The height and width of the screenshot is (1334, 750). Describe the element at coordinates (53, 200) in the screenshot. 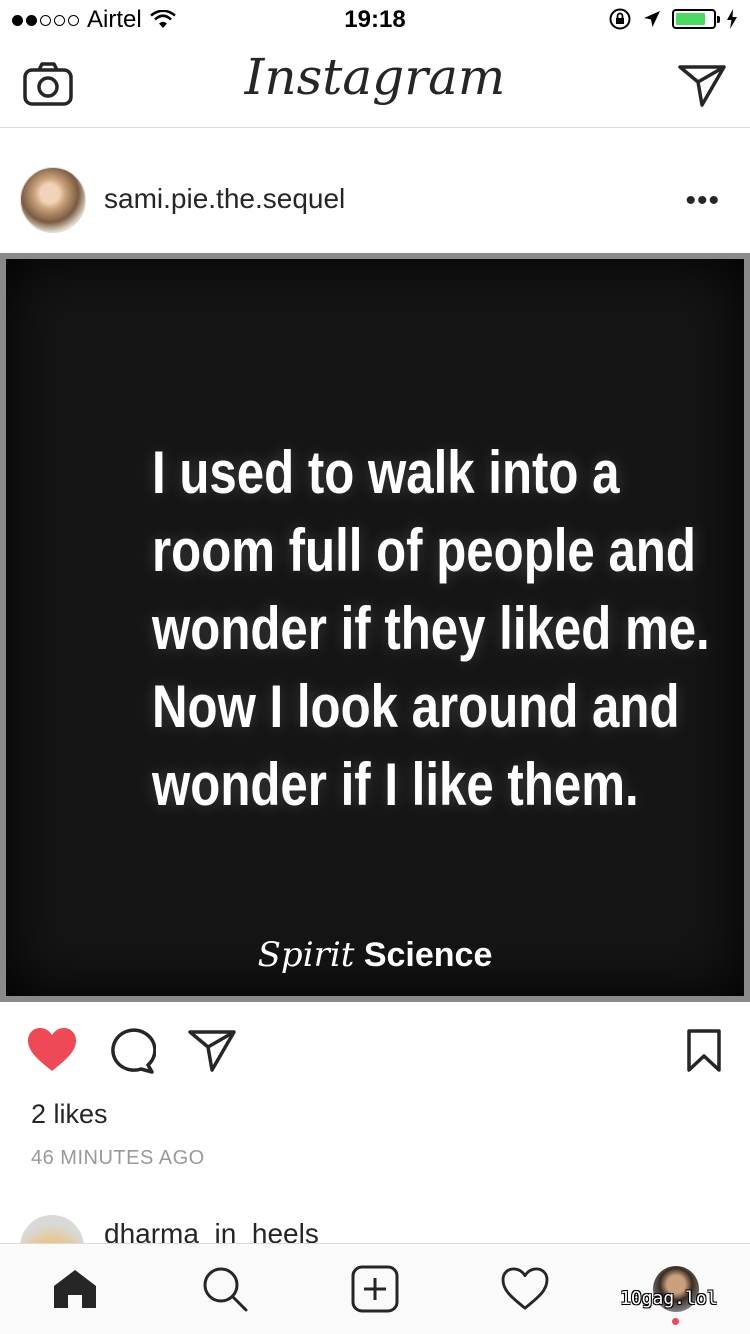

I see `post-author-avatar` at that location.